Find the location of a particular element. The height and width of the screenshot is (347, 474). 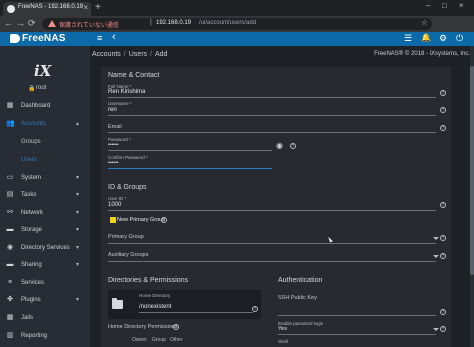

sidebar-item-groups: Groups is located at coordinates (45, 142).